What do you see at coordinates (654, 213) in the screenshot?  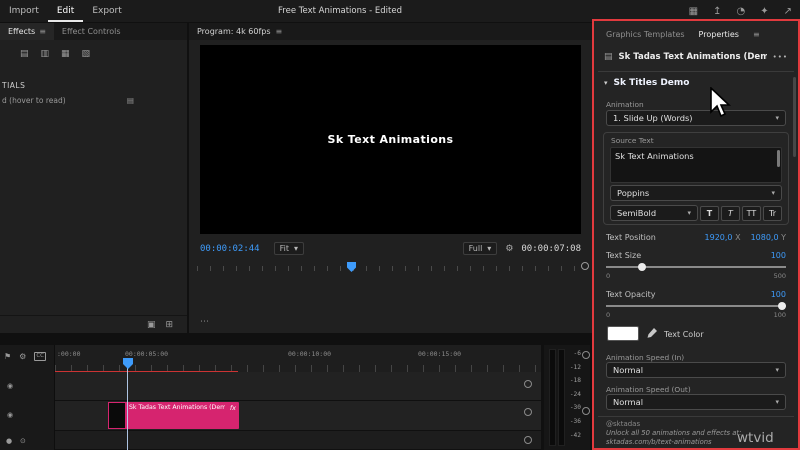 I see `font-style-dropdown: SemiBold ▾` at bounding box center [654, 213].